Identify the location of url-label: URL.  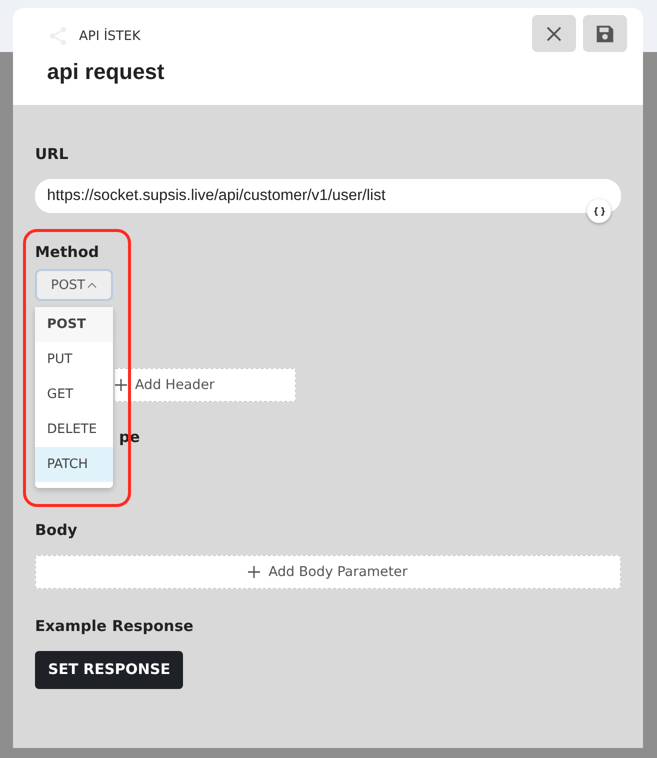
(52, 155).